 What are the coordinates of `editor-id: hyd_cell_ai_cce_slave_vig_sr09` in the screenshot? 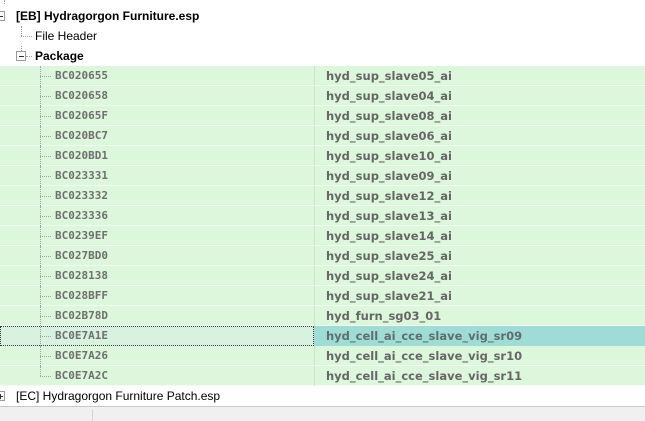 It's located at (424, 336).